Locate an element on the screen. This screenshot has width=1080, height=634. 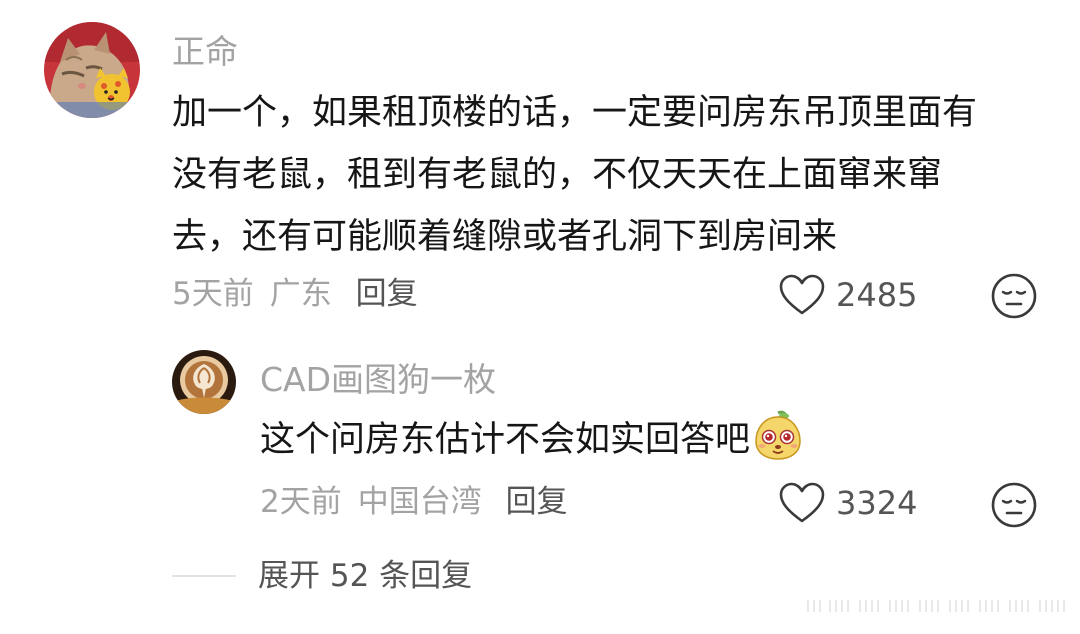
reply-location: 中国台湾 is located at coordinates (419, 502).